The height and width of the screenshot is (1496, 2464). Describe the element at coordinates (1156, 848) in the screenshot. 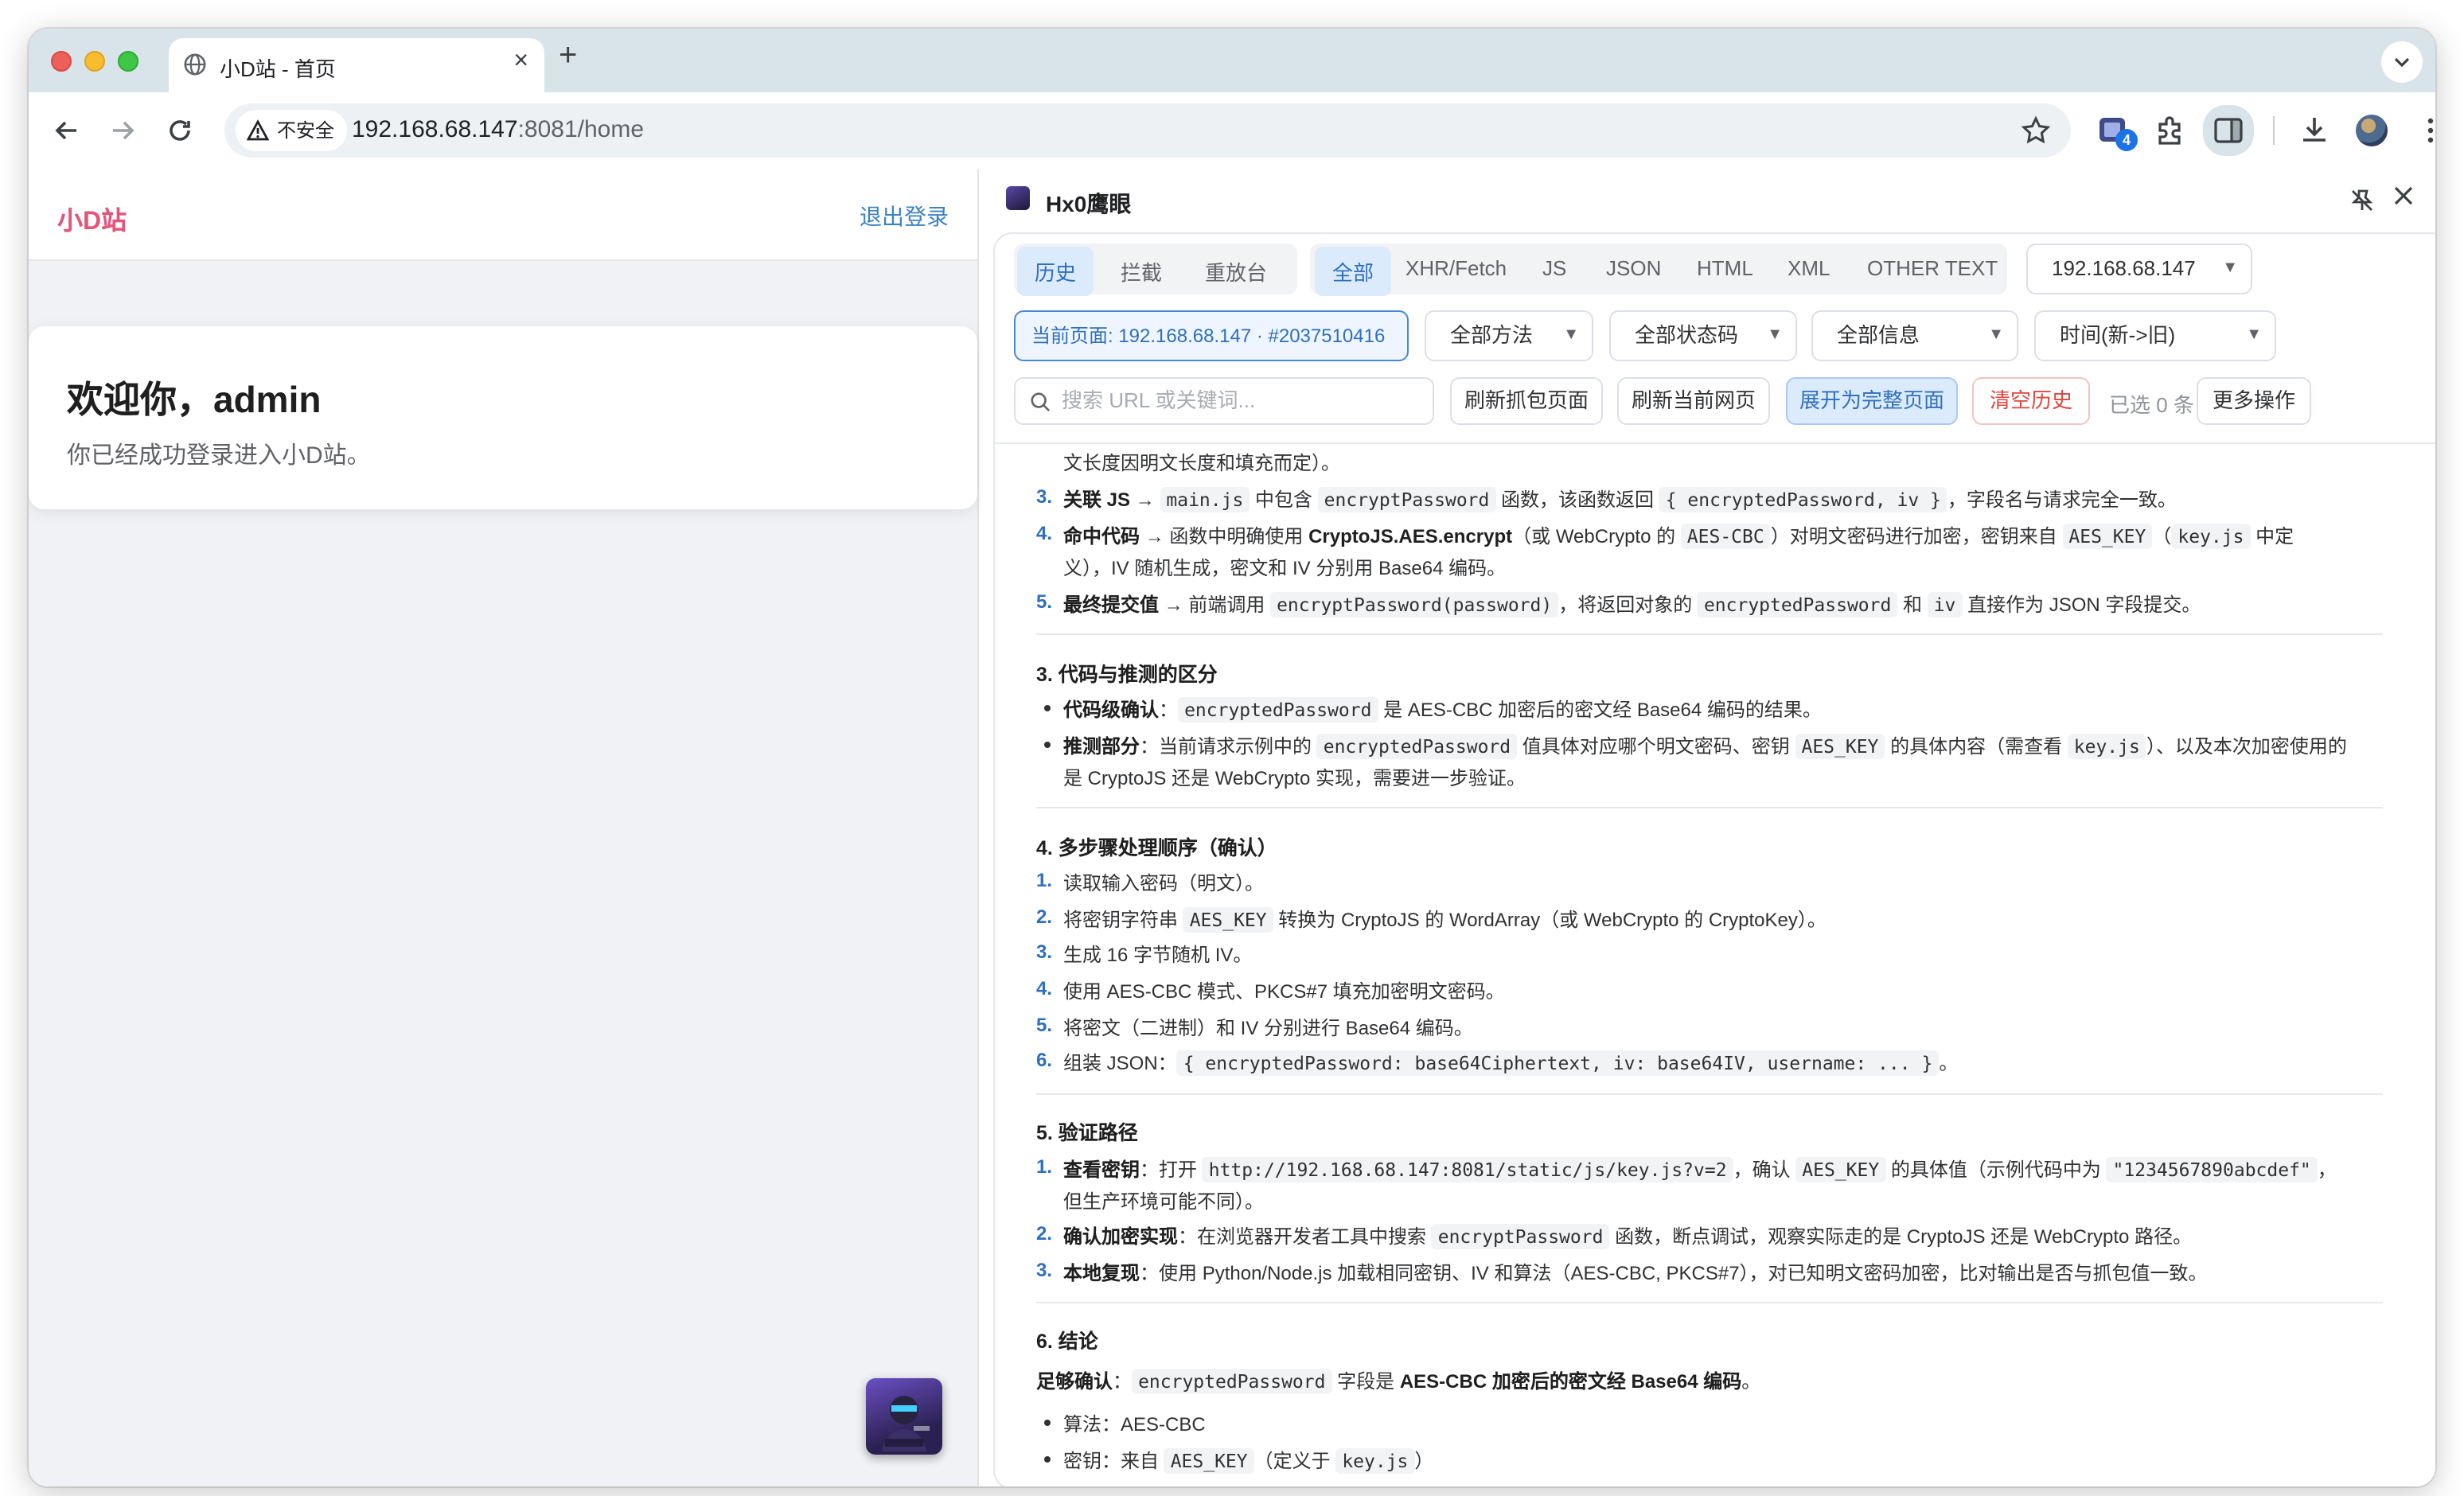

I see `section-heading: 4. 多步骤处理顺序（确认）` at that location.